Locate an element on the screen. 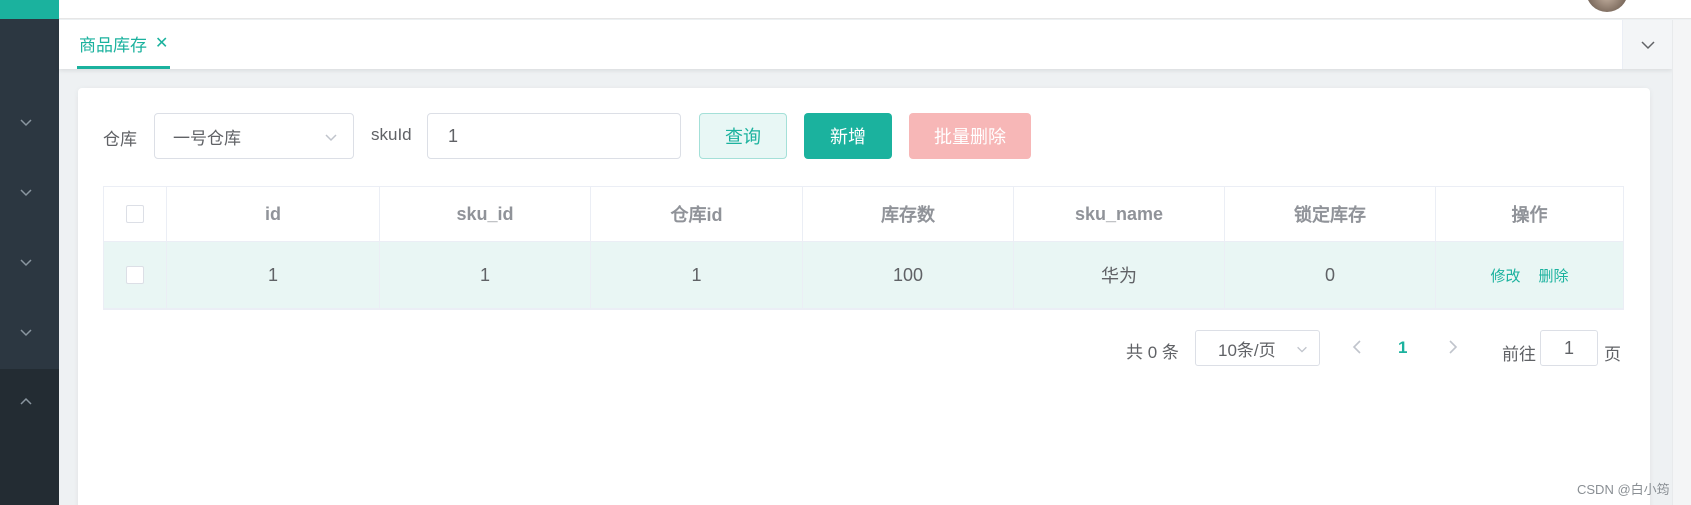 Image resolution: width=1691 pixels, height=505 pixels. batch-delete-button: 批量删除 is located at coordinates (970, 136).